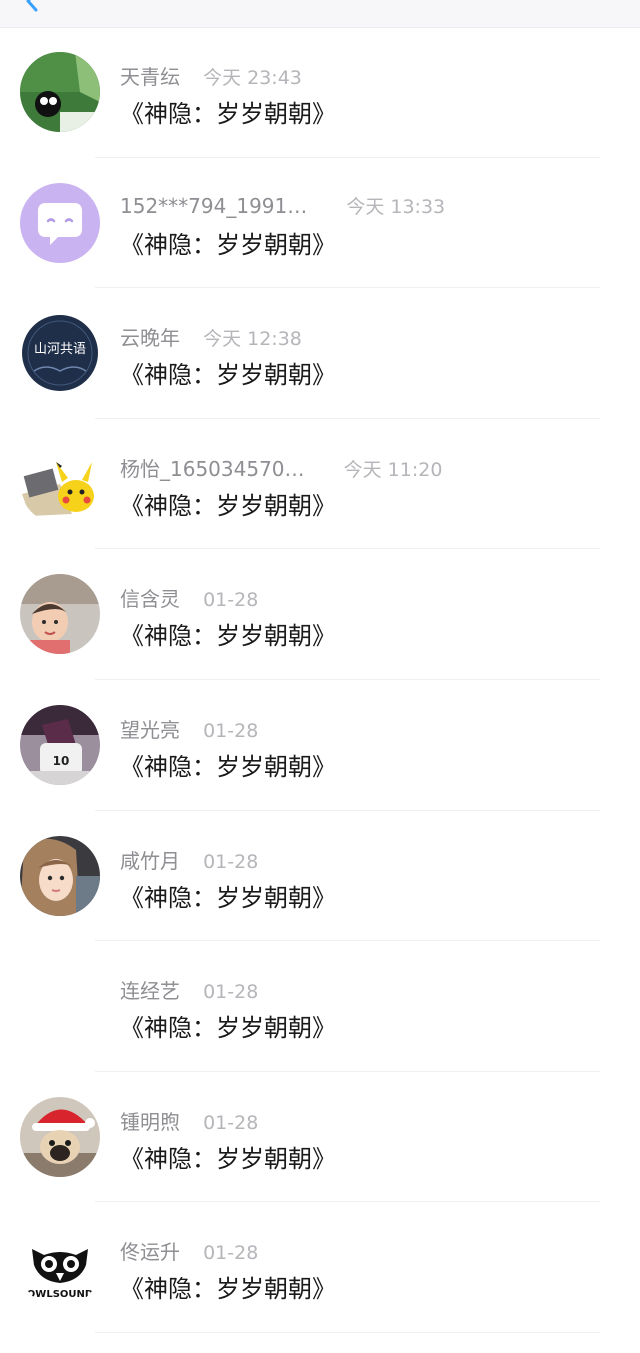 The width and height of the screenshot is (640, 1353). Describe the element at coordinates (150, 1122) in the screenshot. I see `user-name: 锺明煦` at that location.